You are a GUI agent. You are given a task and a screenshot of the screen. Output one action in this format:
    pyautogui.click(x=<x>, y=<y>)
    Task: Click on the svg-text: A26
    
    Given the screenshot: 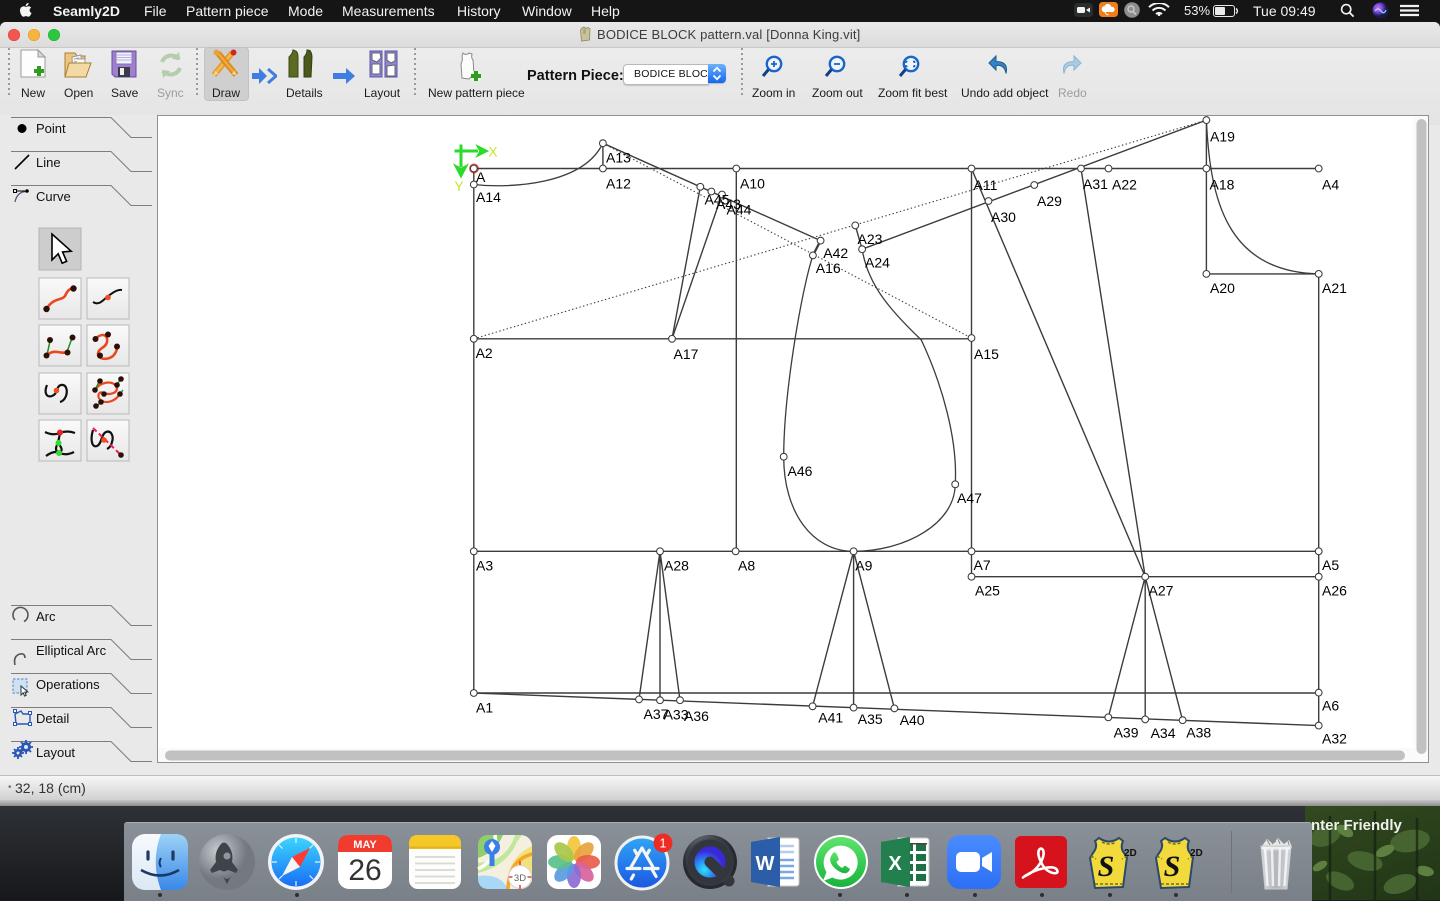 What is the action you would take?
    pyautogui.click(x=1334, y=591)
    